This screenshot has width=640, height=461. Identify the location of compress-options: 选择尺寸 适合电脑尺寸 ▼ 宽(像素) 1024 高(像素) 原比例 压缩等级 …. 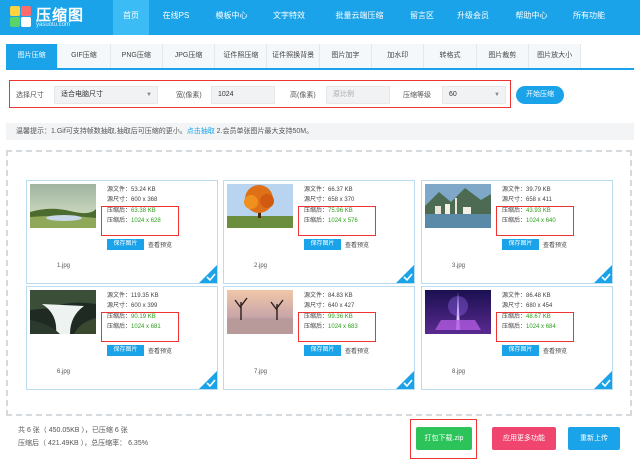
(260, 94).